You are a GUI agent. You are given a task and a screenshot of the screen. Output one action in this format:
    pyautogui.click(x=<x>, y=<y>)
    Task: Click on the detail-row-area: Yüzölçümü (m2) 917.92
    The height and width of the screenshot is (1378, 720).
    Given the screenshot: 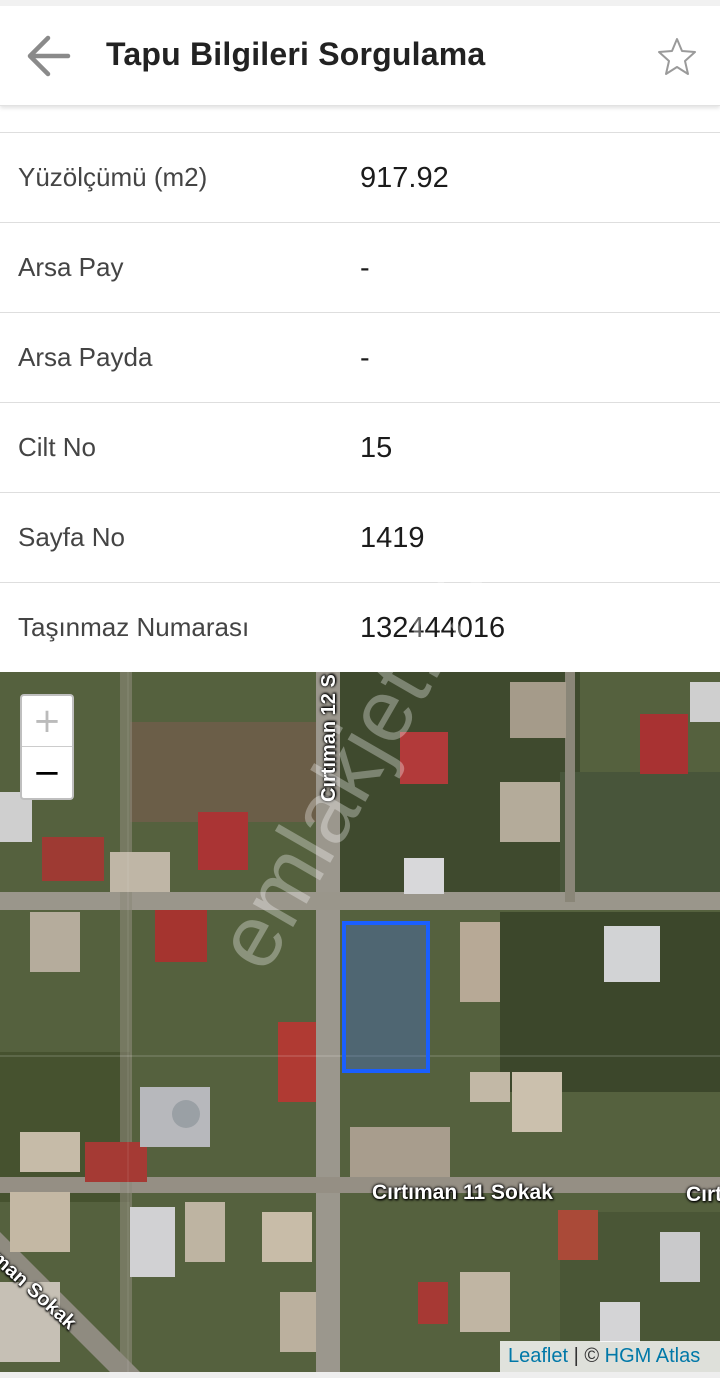 What is the action you would take?
    pyautogui.click(x=360, y=177)
    